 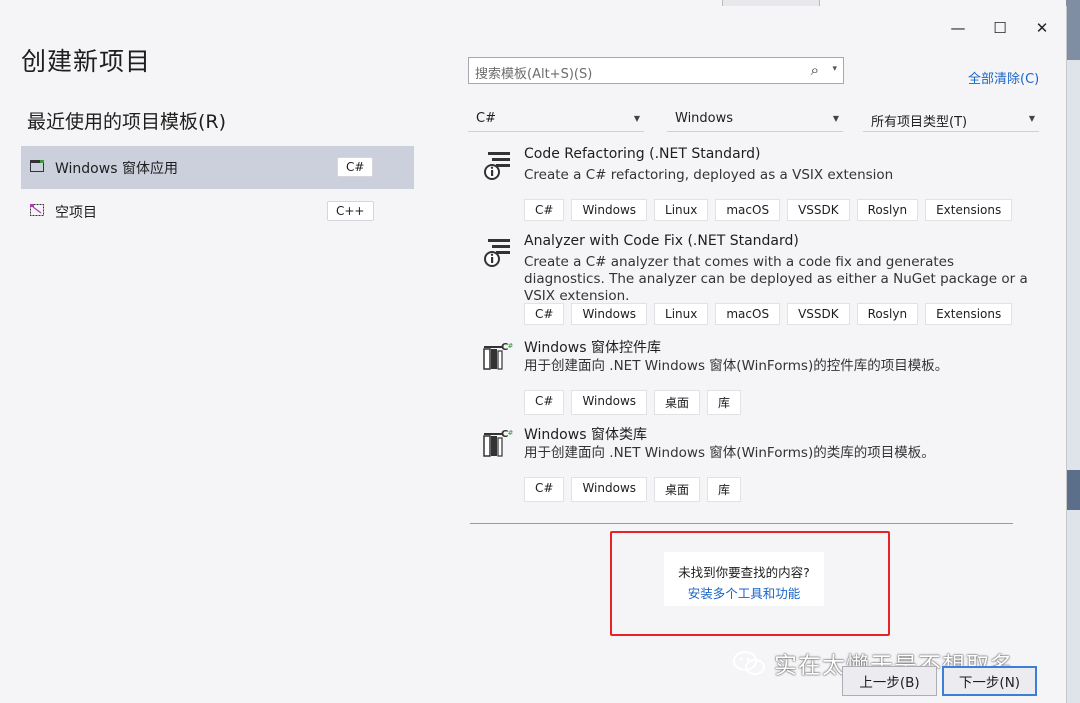 I want to click on maximize-button: ☐, so click(x=1000, y=28).